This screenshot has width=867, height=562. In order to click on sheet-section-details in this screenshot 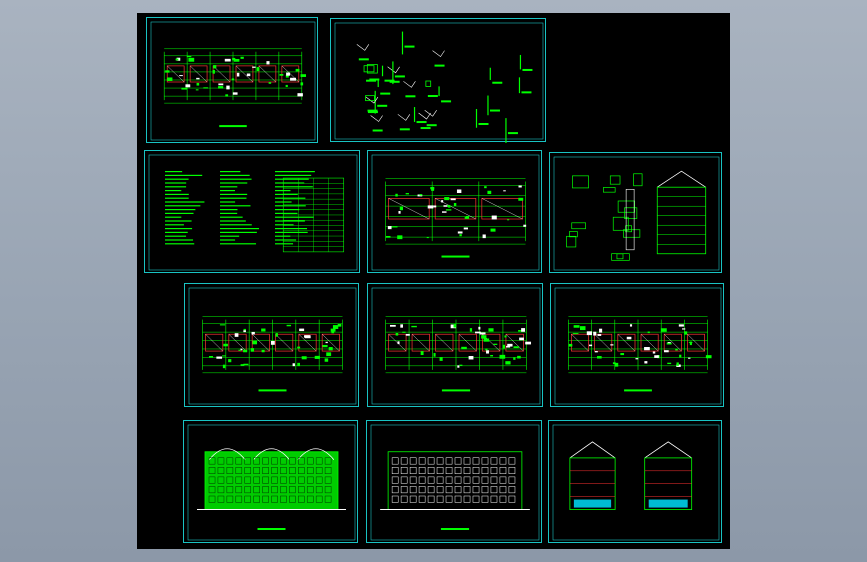, I will do `click(635, 212)`.